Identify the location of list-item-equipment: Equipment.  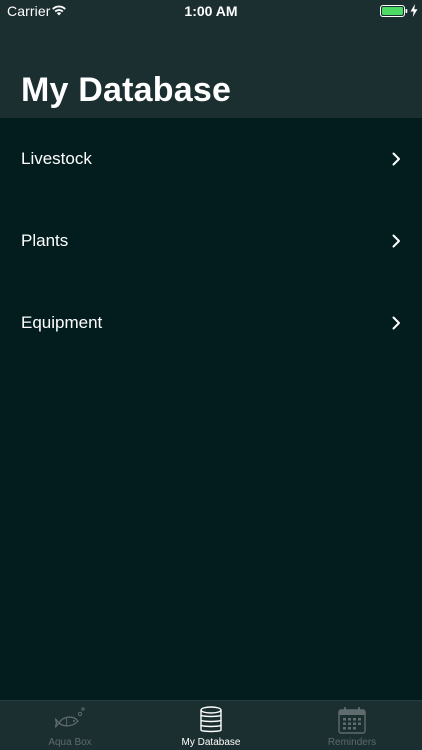
(211, 323).